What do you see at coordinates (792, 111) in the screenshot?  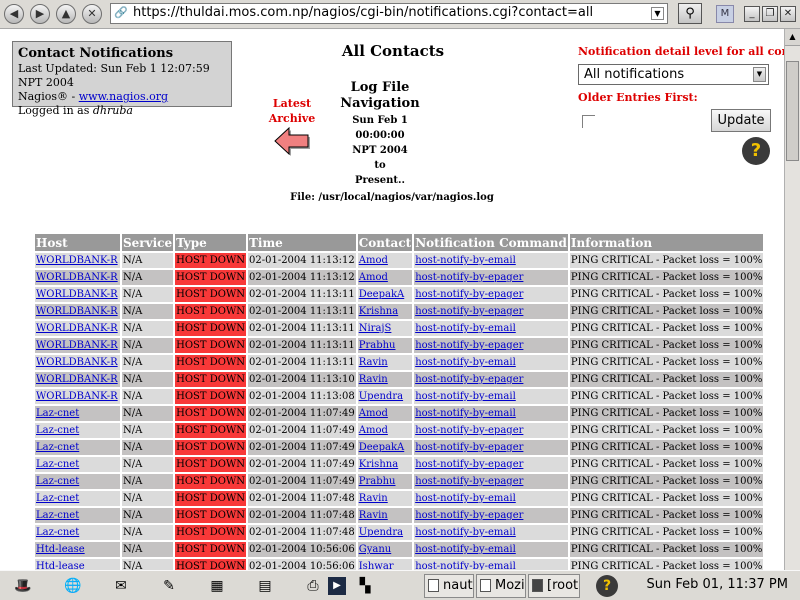 I see `scrollbar-thumb` at bounding box center [792, 111].